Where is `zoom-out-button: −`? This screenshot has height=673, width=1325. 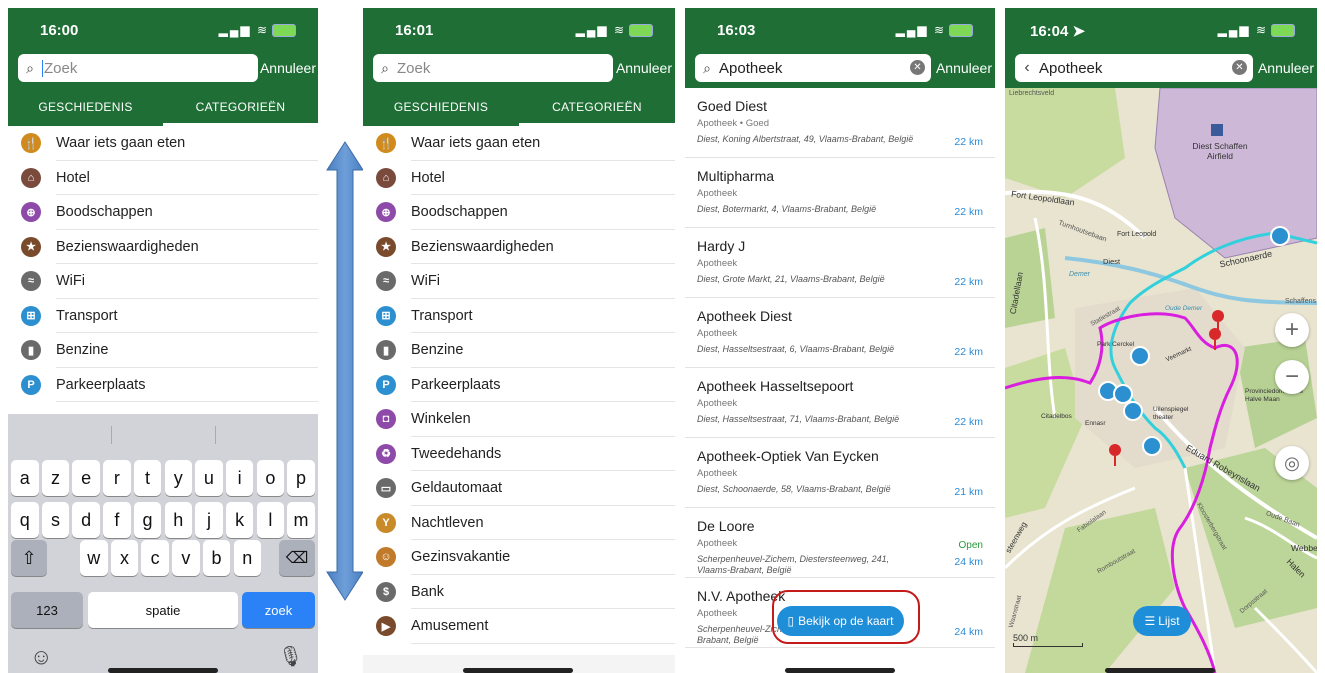
zoom-out-button: − is located at coordinates (1292, 377).